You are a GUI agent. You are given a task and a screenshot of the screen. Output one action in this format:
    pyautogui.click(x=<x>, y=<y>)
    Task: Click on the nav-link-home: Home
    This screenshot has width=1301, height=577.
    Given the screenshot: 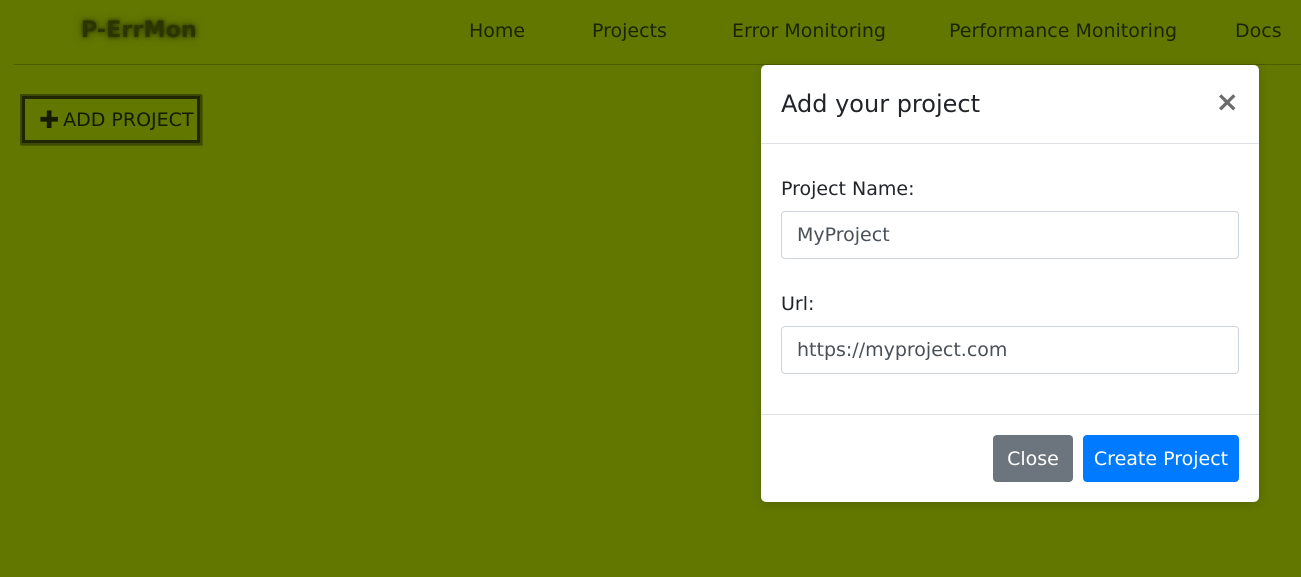 What is the action you would take?
    pyautogui.click(x=497, y=31)
    